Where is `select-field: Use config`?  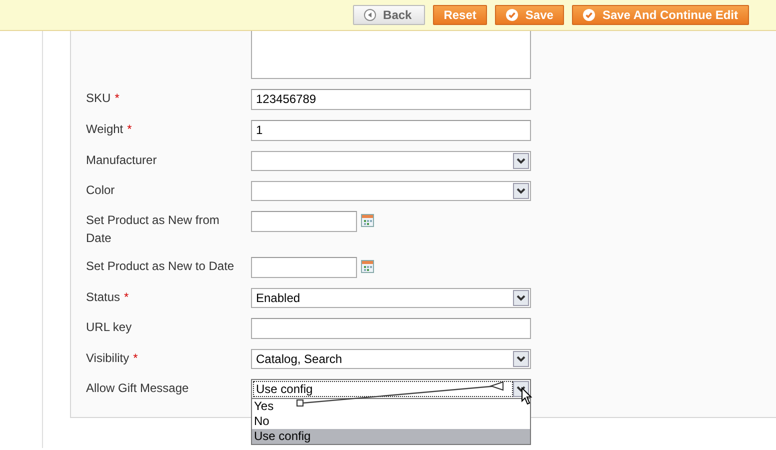
select-field: Use config is located at coordinates (391, 389).